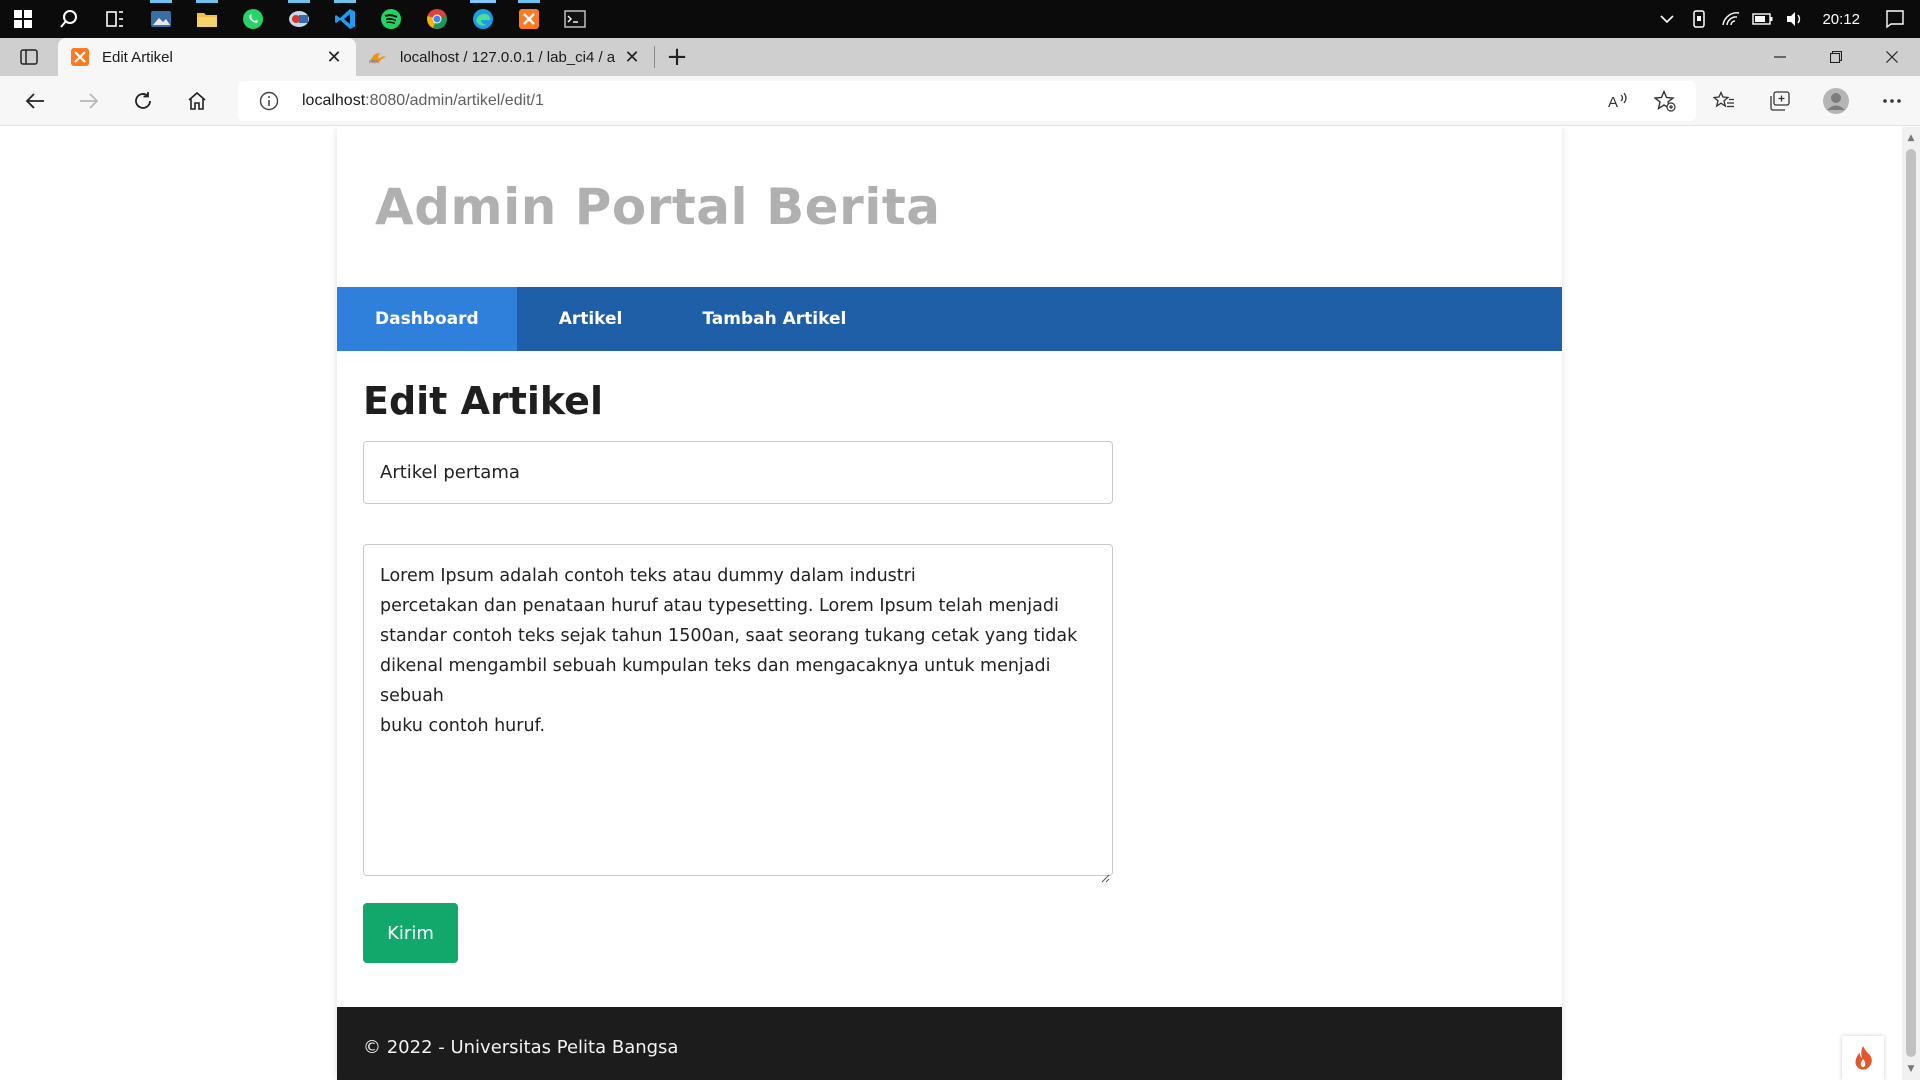 The image size is (1920, 1080). I want to click on wifi-icon, so click(1731, 19).